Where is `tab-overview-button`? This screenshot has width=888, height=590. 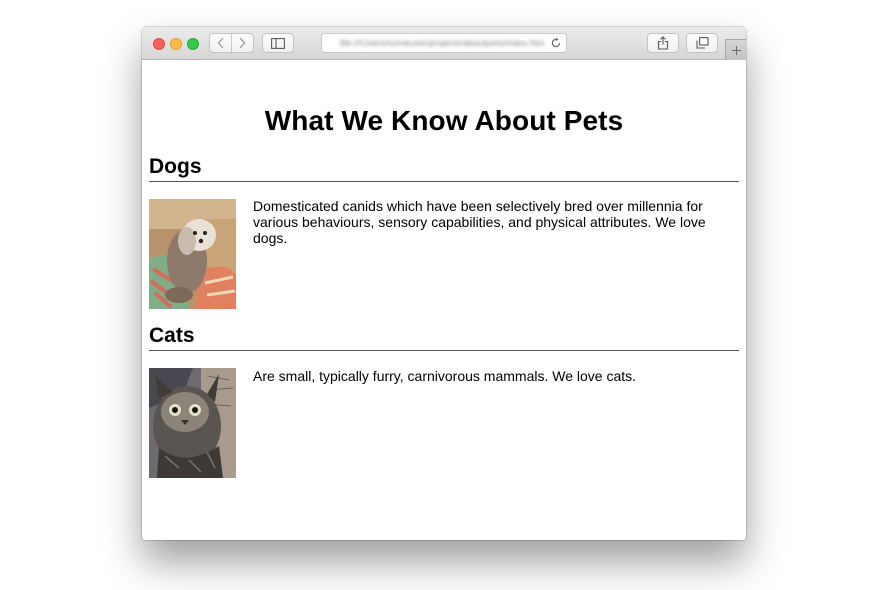
tab-overview-button is located at coordinates (702, 43).